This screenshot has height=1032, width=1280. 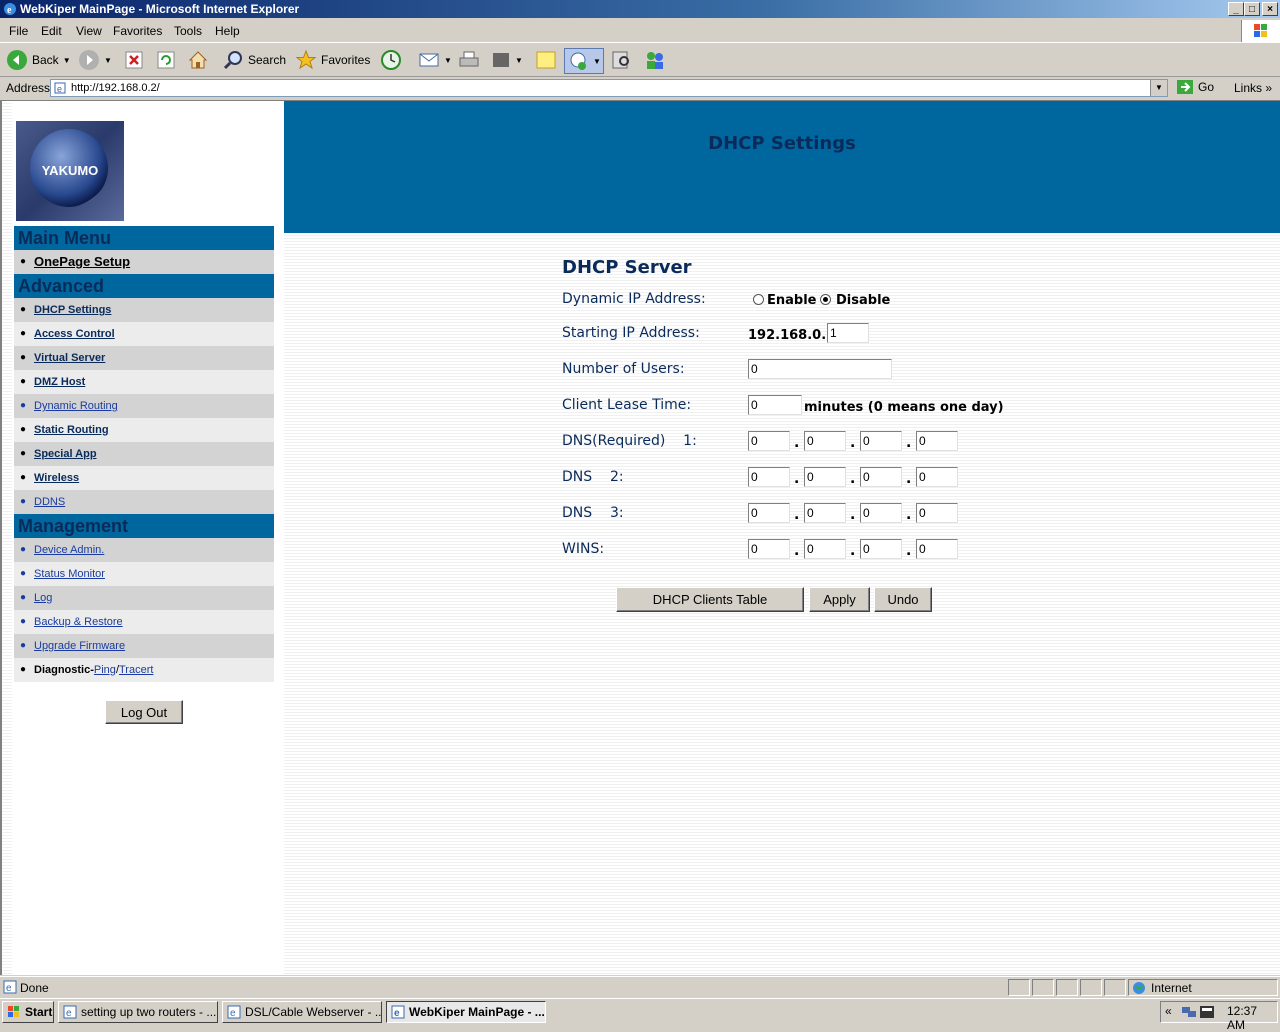 What do you see at coordinates (67, 60) in the screenshot?
I see `back-dropdown-icon: ▼` at bounding box center [67, 60].